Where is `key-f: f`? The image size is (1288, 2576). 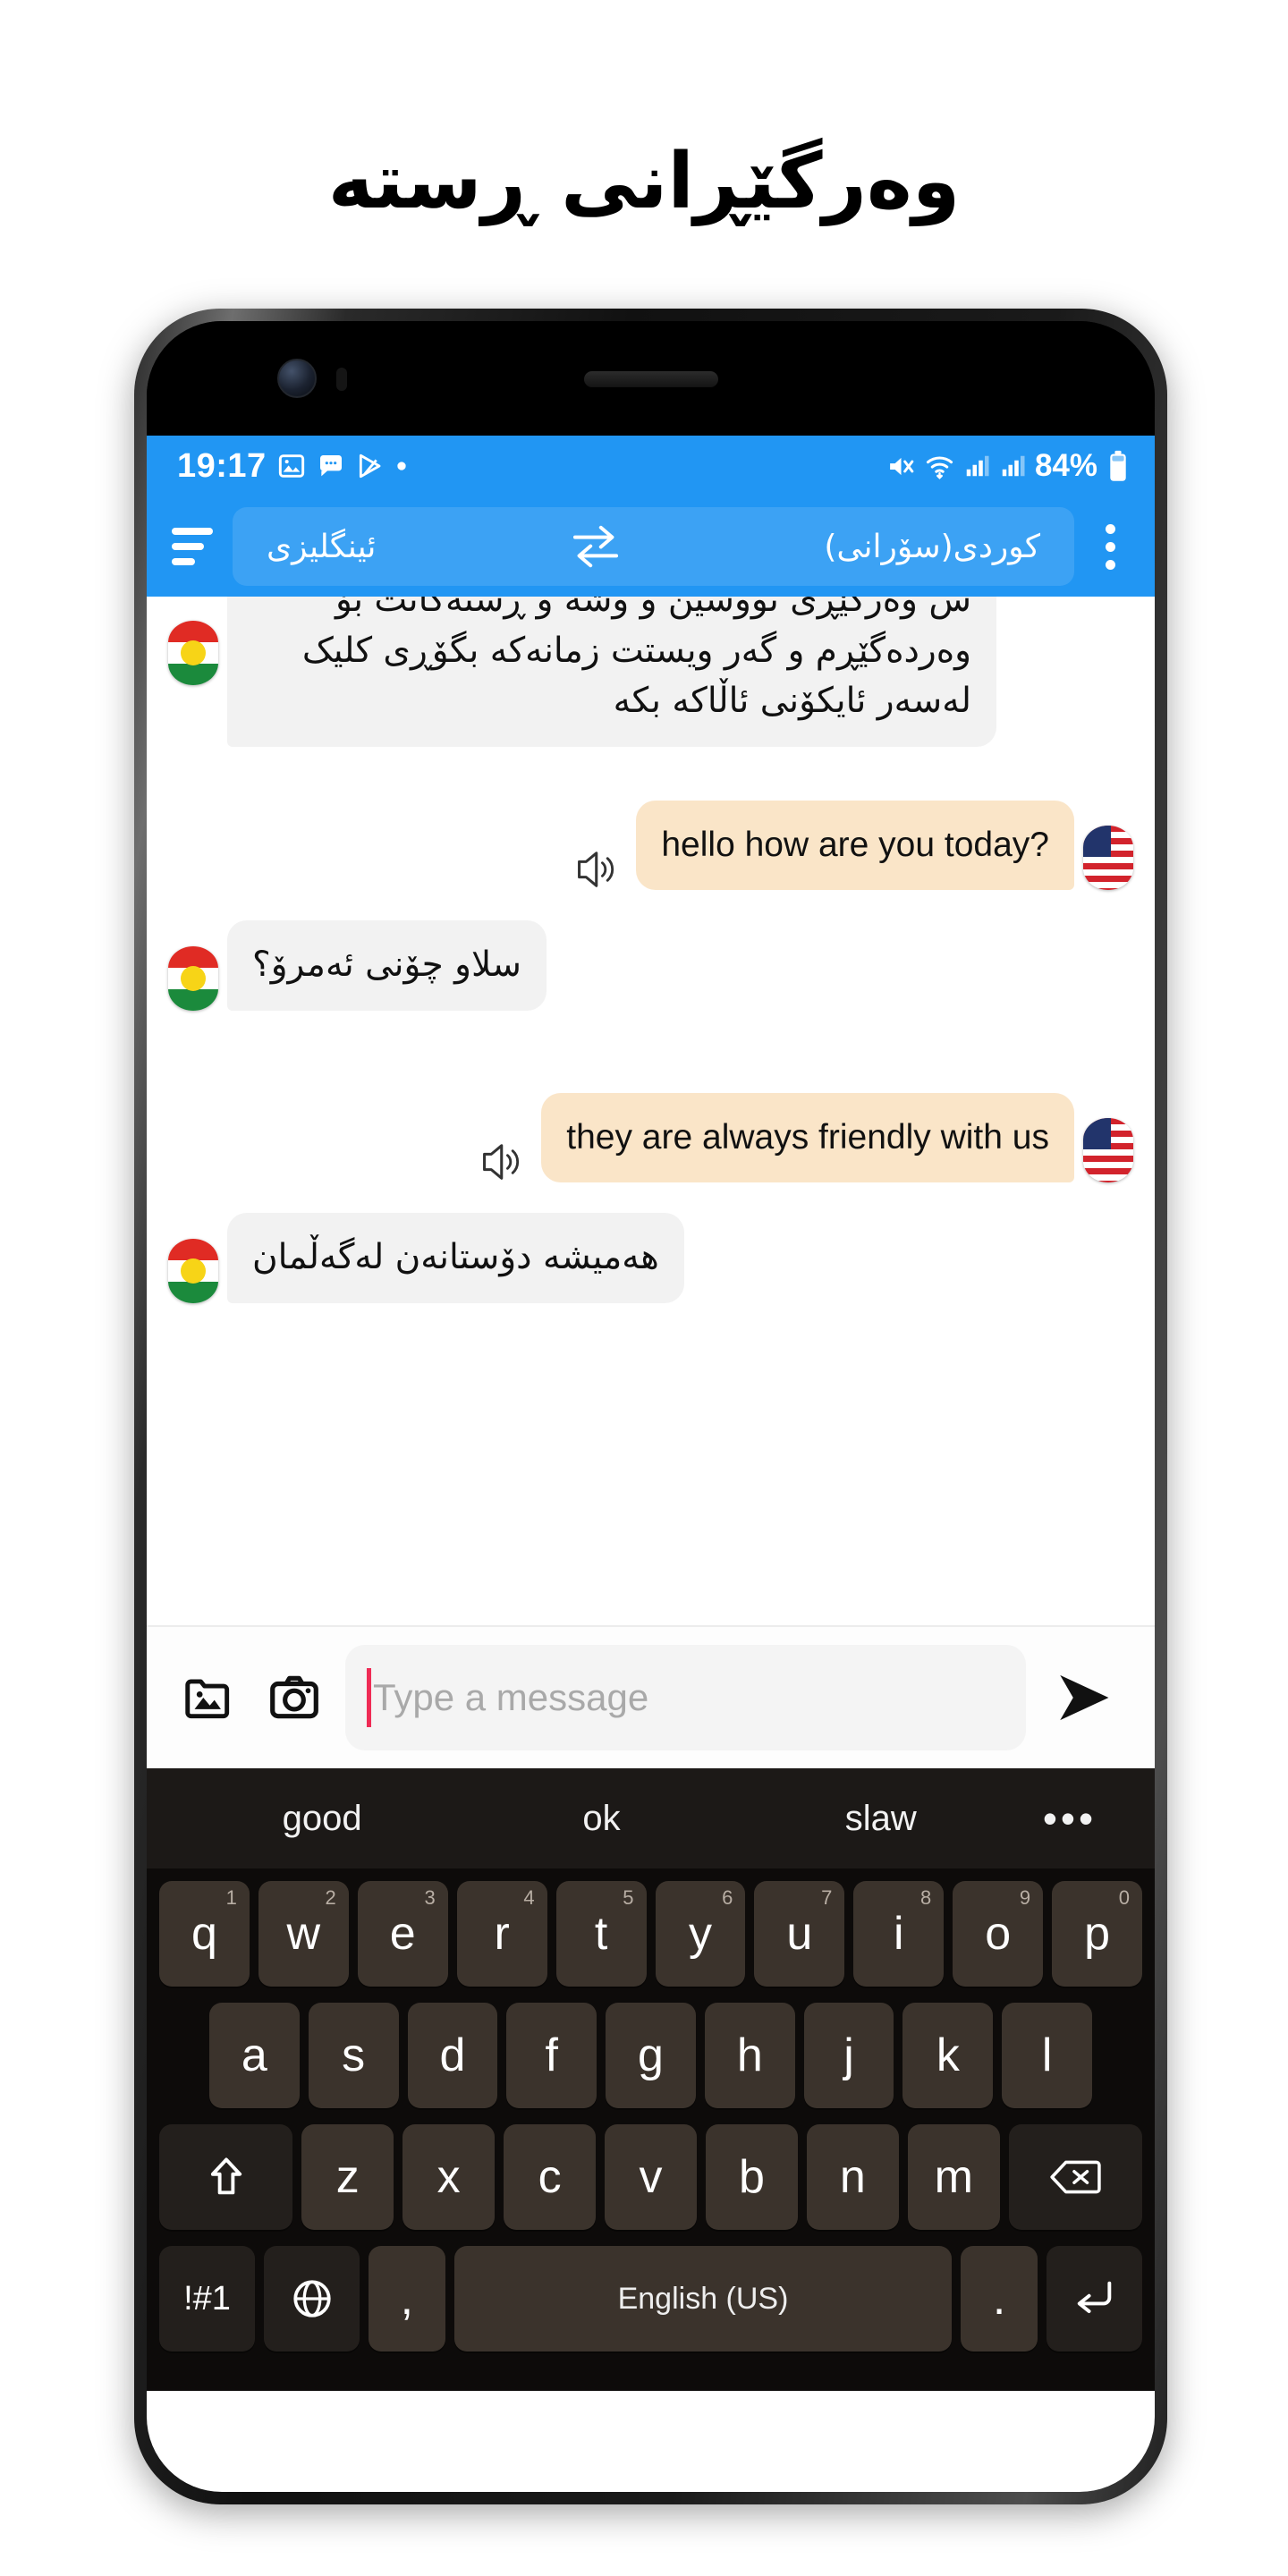 key-f: f is located at coordinates (551, 2055).